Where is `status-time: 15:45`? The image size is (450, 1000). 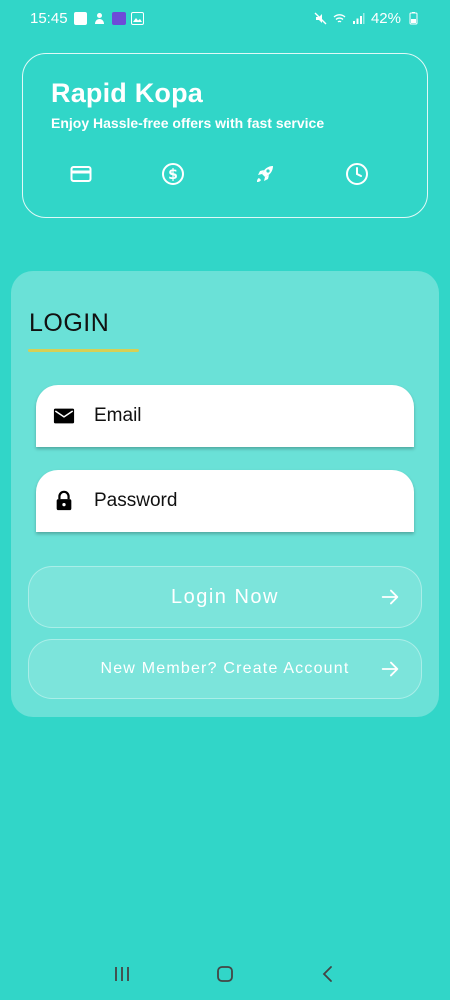
status-time: 15:45 is located at coordinates (49, 18).